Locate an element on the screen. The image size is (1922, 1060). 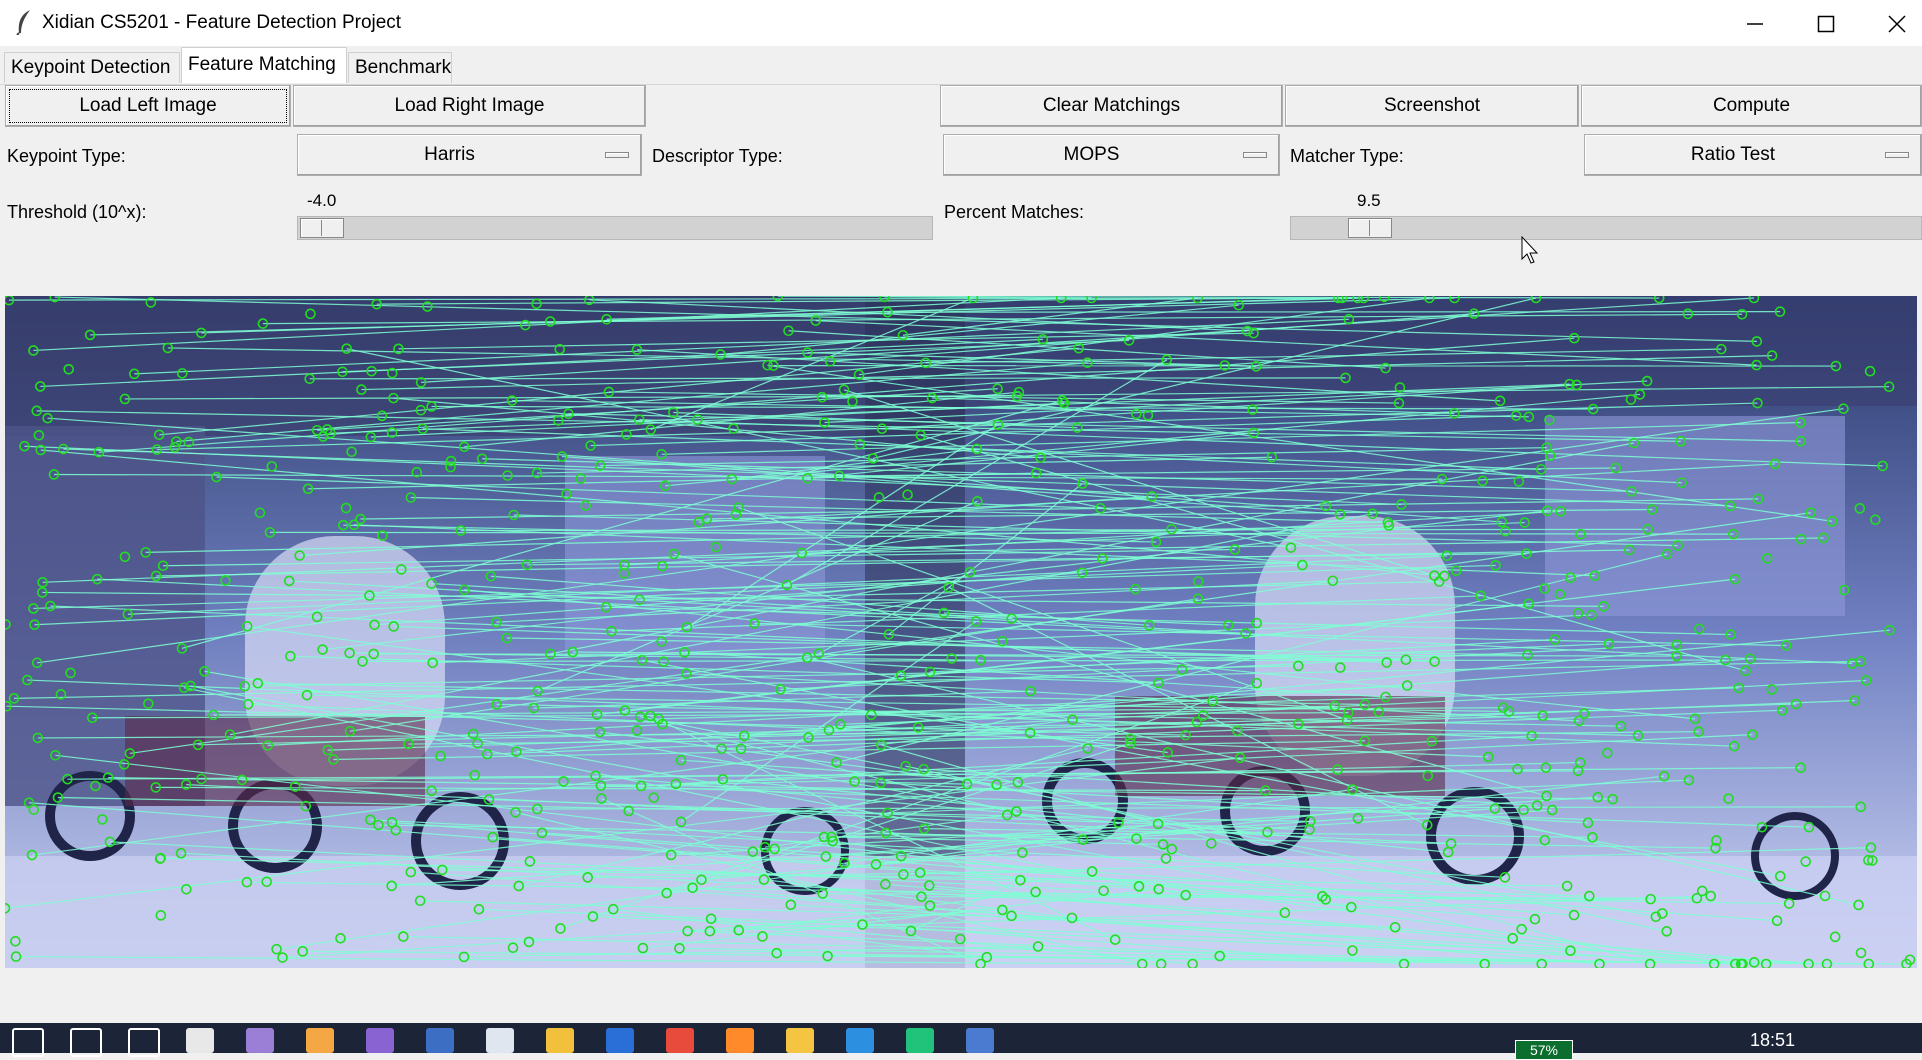
tk-app-icon is located at coordinates (980, 1040).